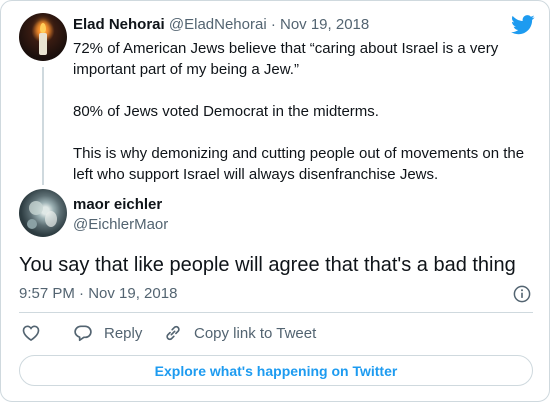 The height and width of the screenshot is (402, 550). What do you see at coordinates (83, 333) in the screenshot?
I see `reply-icon` at bounding box center [83, 333].